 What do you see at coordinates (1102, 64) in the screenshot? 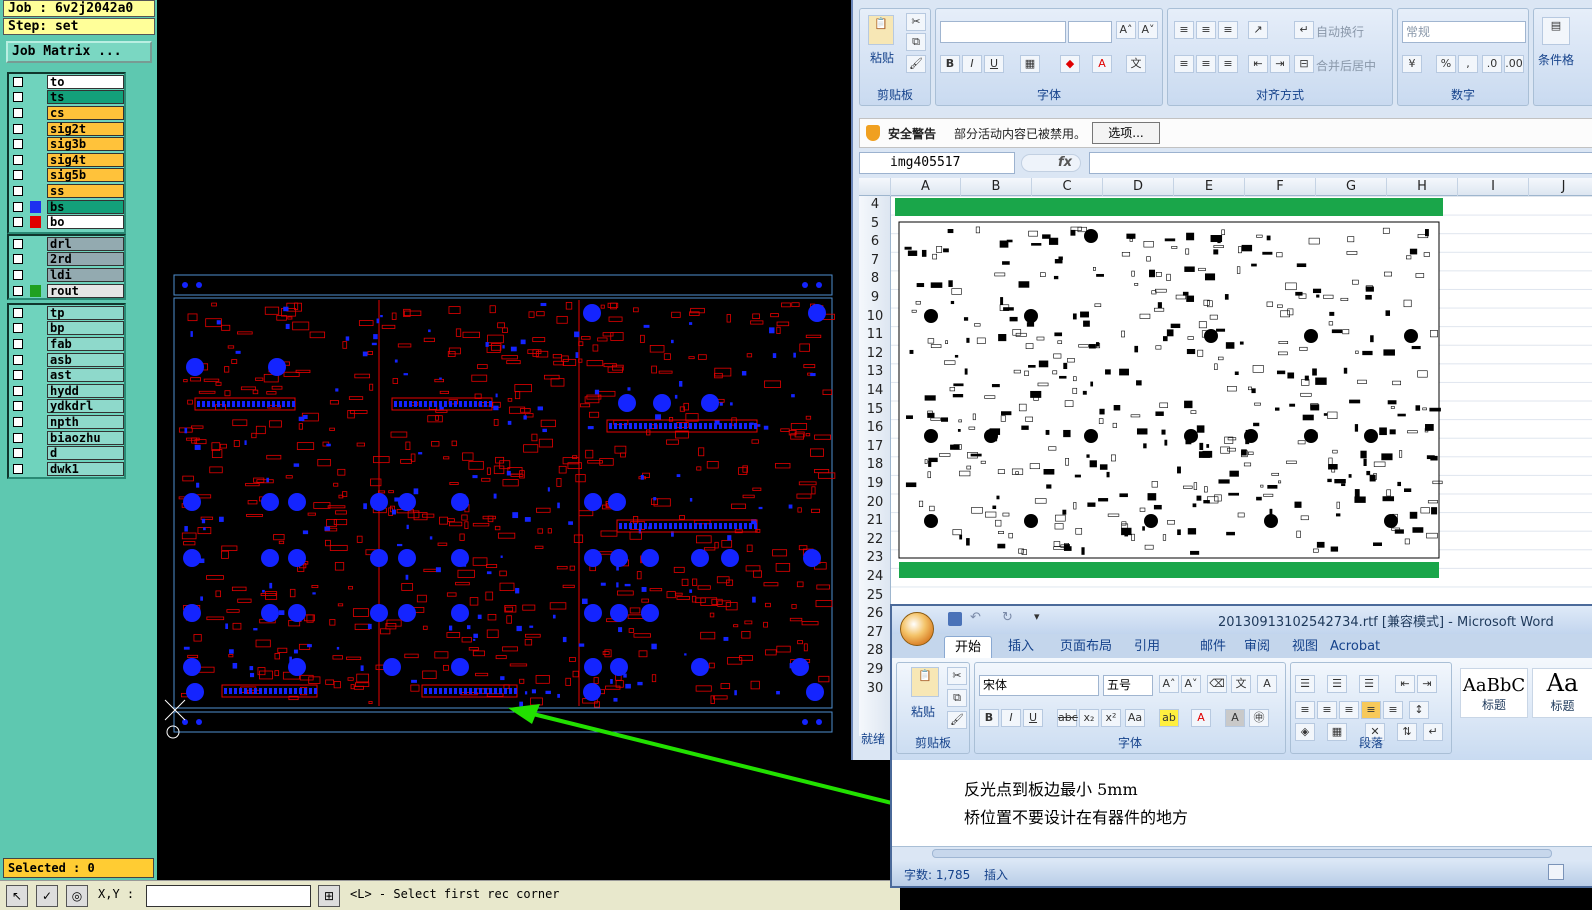
I see `font-color-icon: A` at bounding box center [1102, 64].